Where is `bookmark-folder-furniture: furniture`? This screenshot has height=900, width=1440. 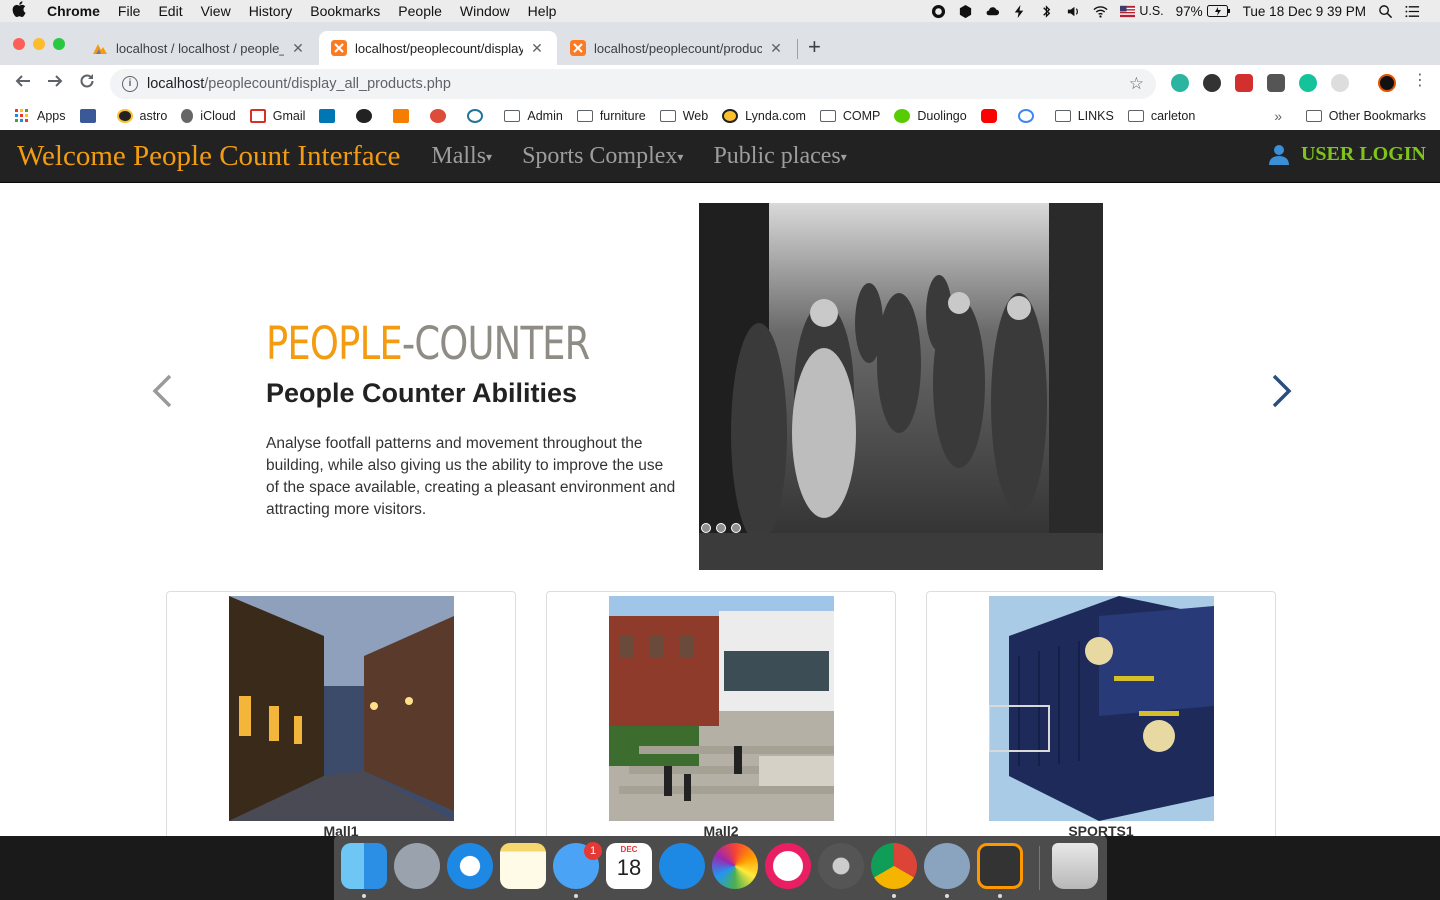
bookmark-folder-furniture: furniture is located at coordinates (611, 116).